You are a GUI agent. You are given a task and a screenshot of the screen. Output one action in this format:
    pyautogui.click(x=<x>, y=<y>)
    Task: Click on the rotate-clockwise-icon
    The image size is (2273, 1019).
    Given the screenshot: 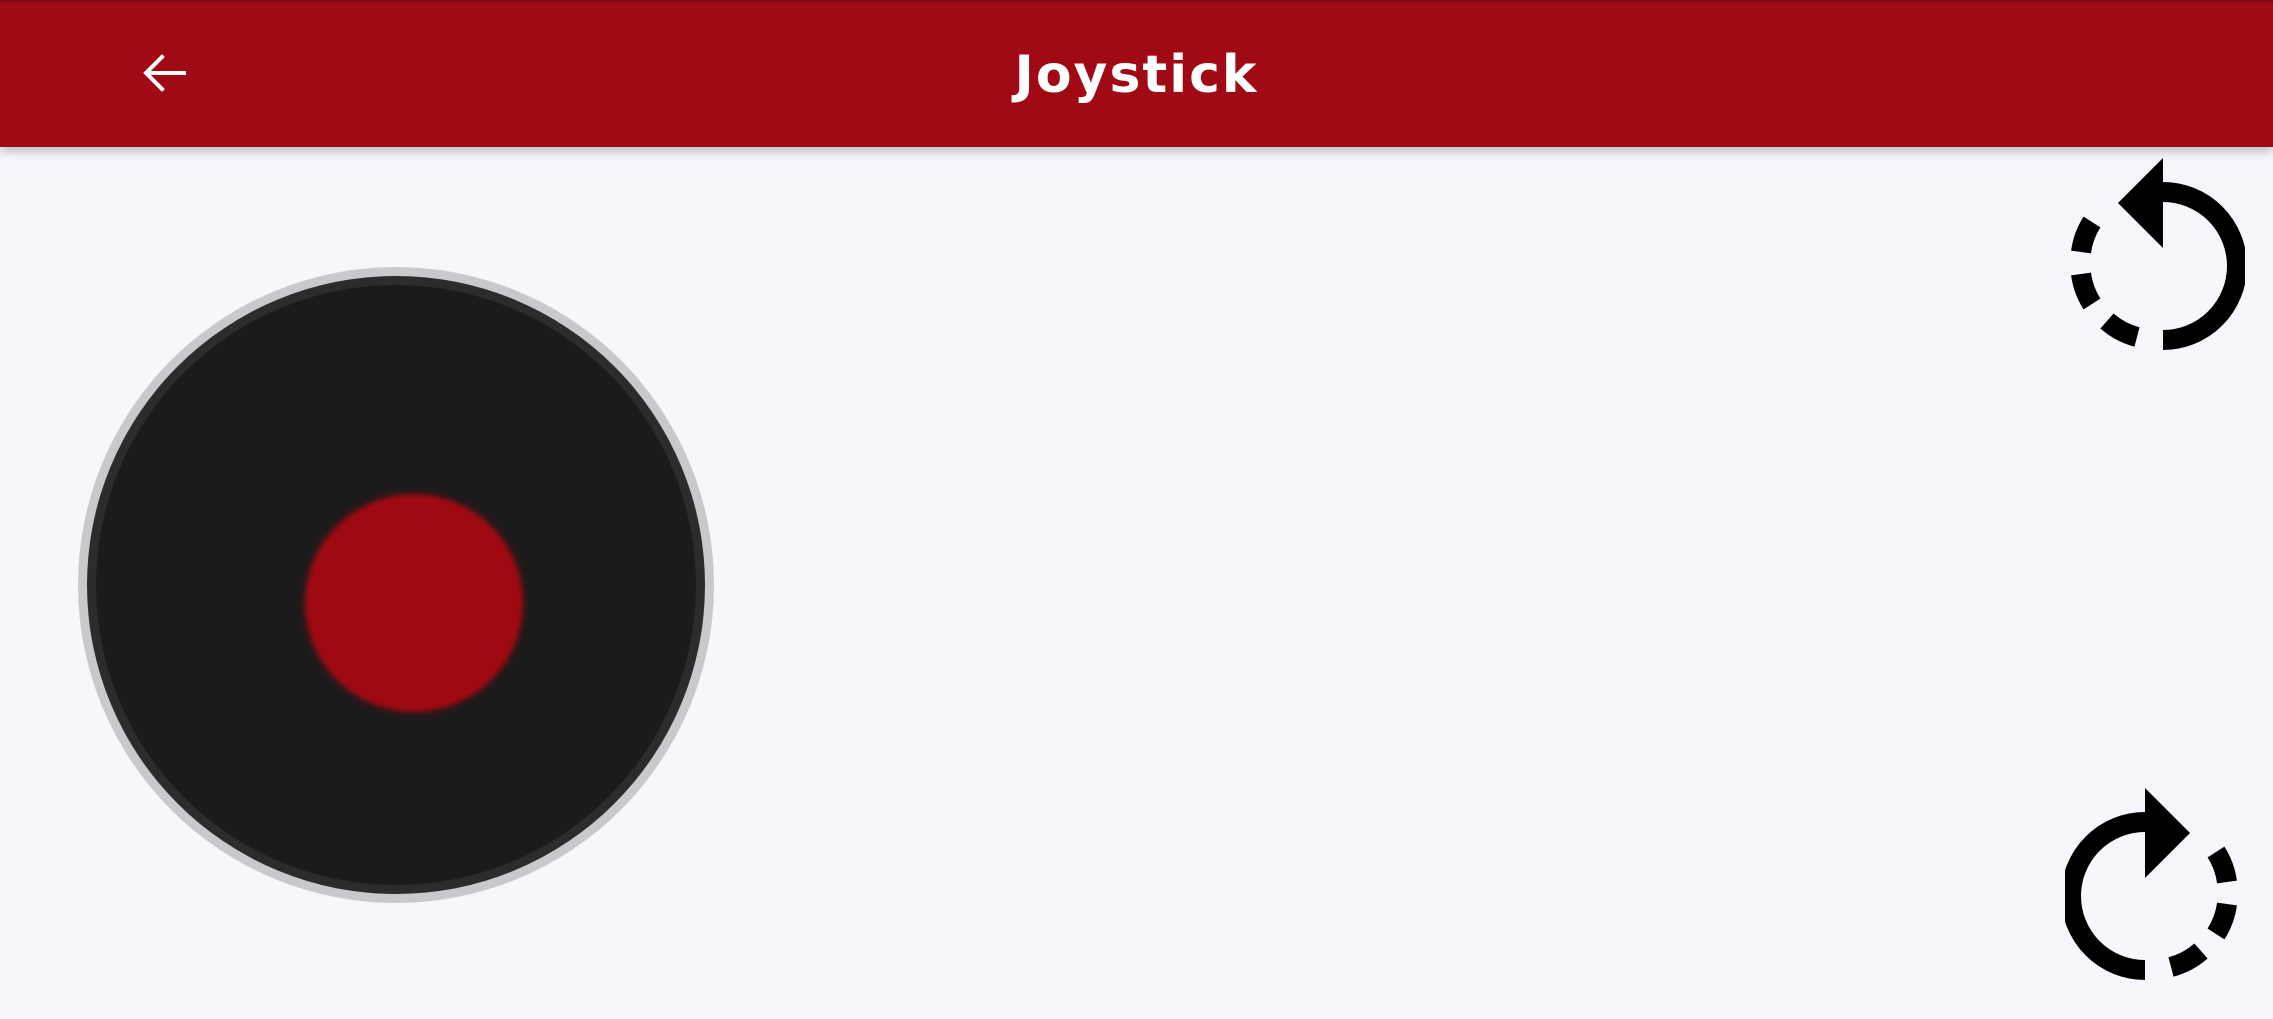 What is the action you would take?
    pyautogui.click(x=2150, y=886)
    